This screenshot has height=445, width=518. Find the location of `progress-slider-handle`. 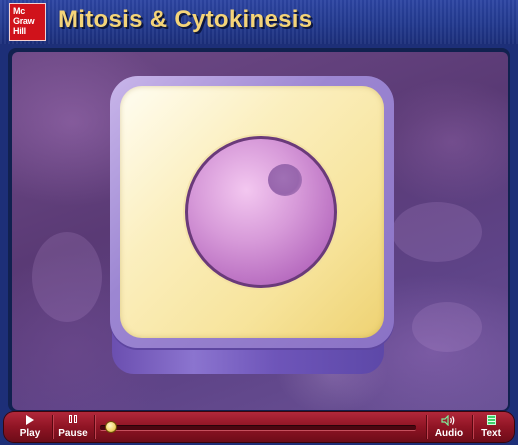

progress-slider-handle is located at coordinates (111, 427).